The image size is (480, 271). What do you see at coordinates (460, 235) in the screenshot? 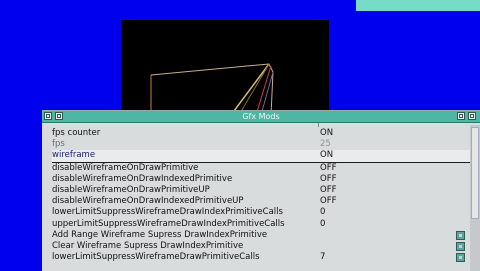
I see `add-range-button` at bounding box center [460, 235].